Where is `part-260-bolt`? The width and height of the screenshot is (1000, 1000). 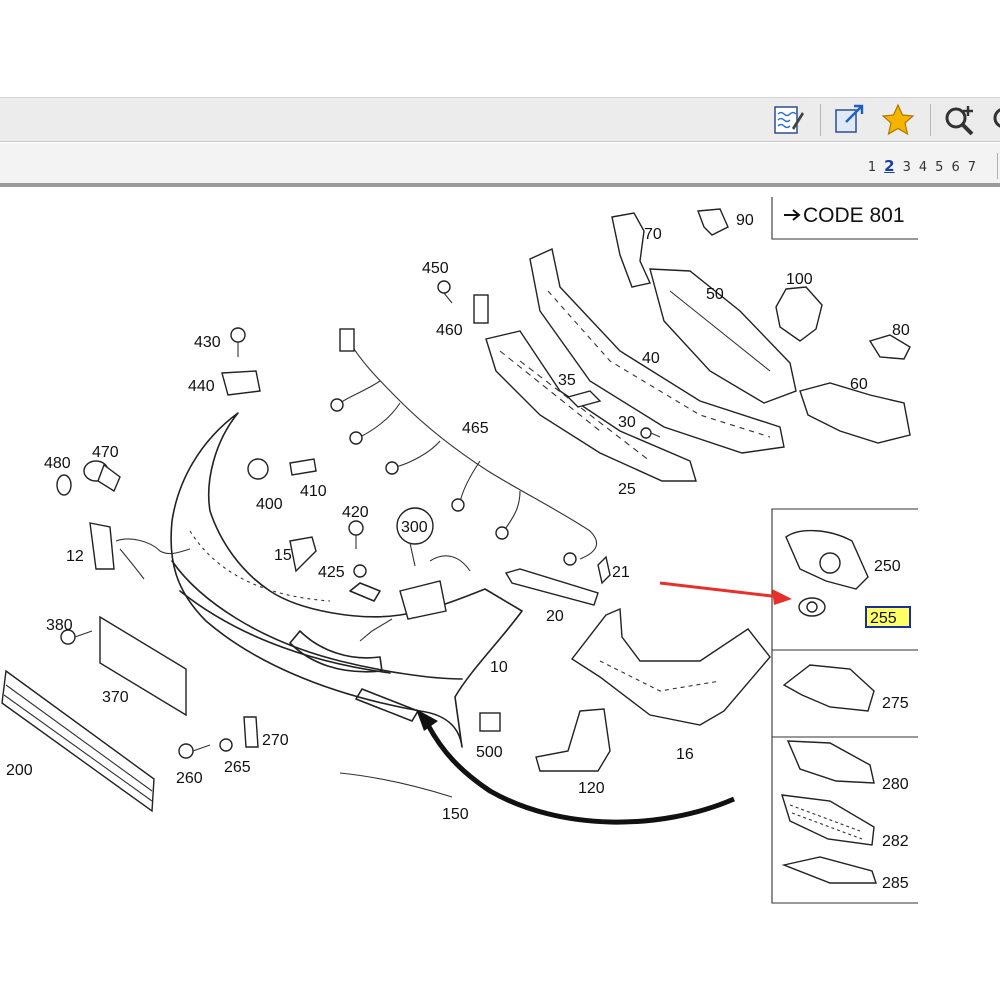 part-260-bolt is located at coordinates (194, 751).